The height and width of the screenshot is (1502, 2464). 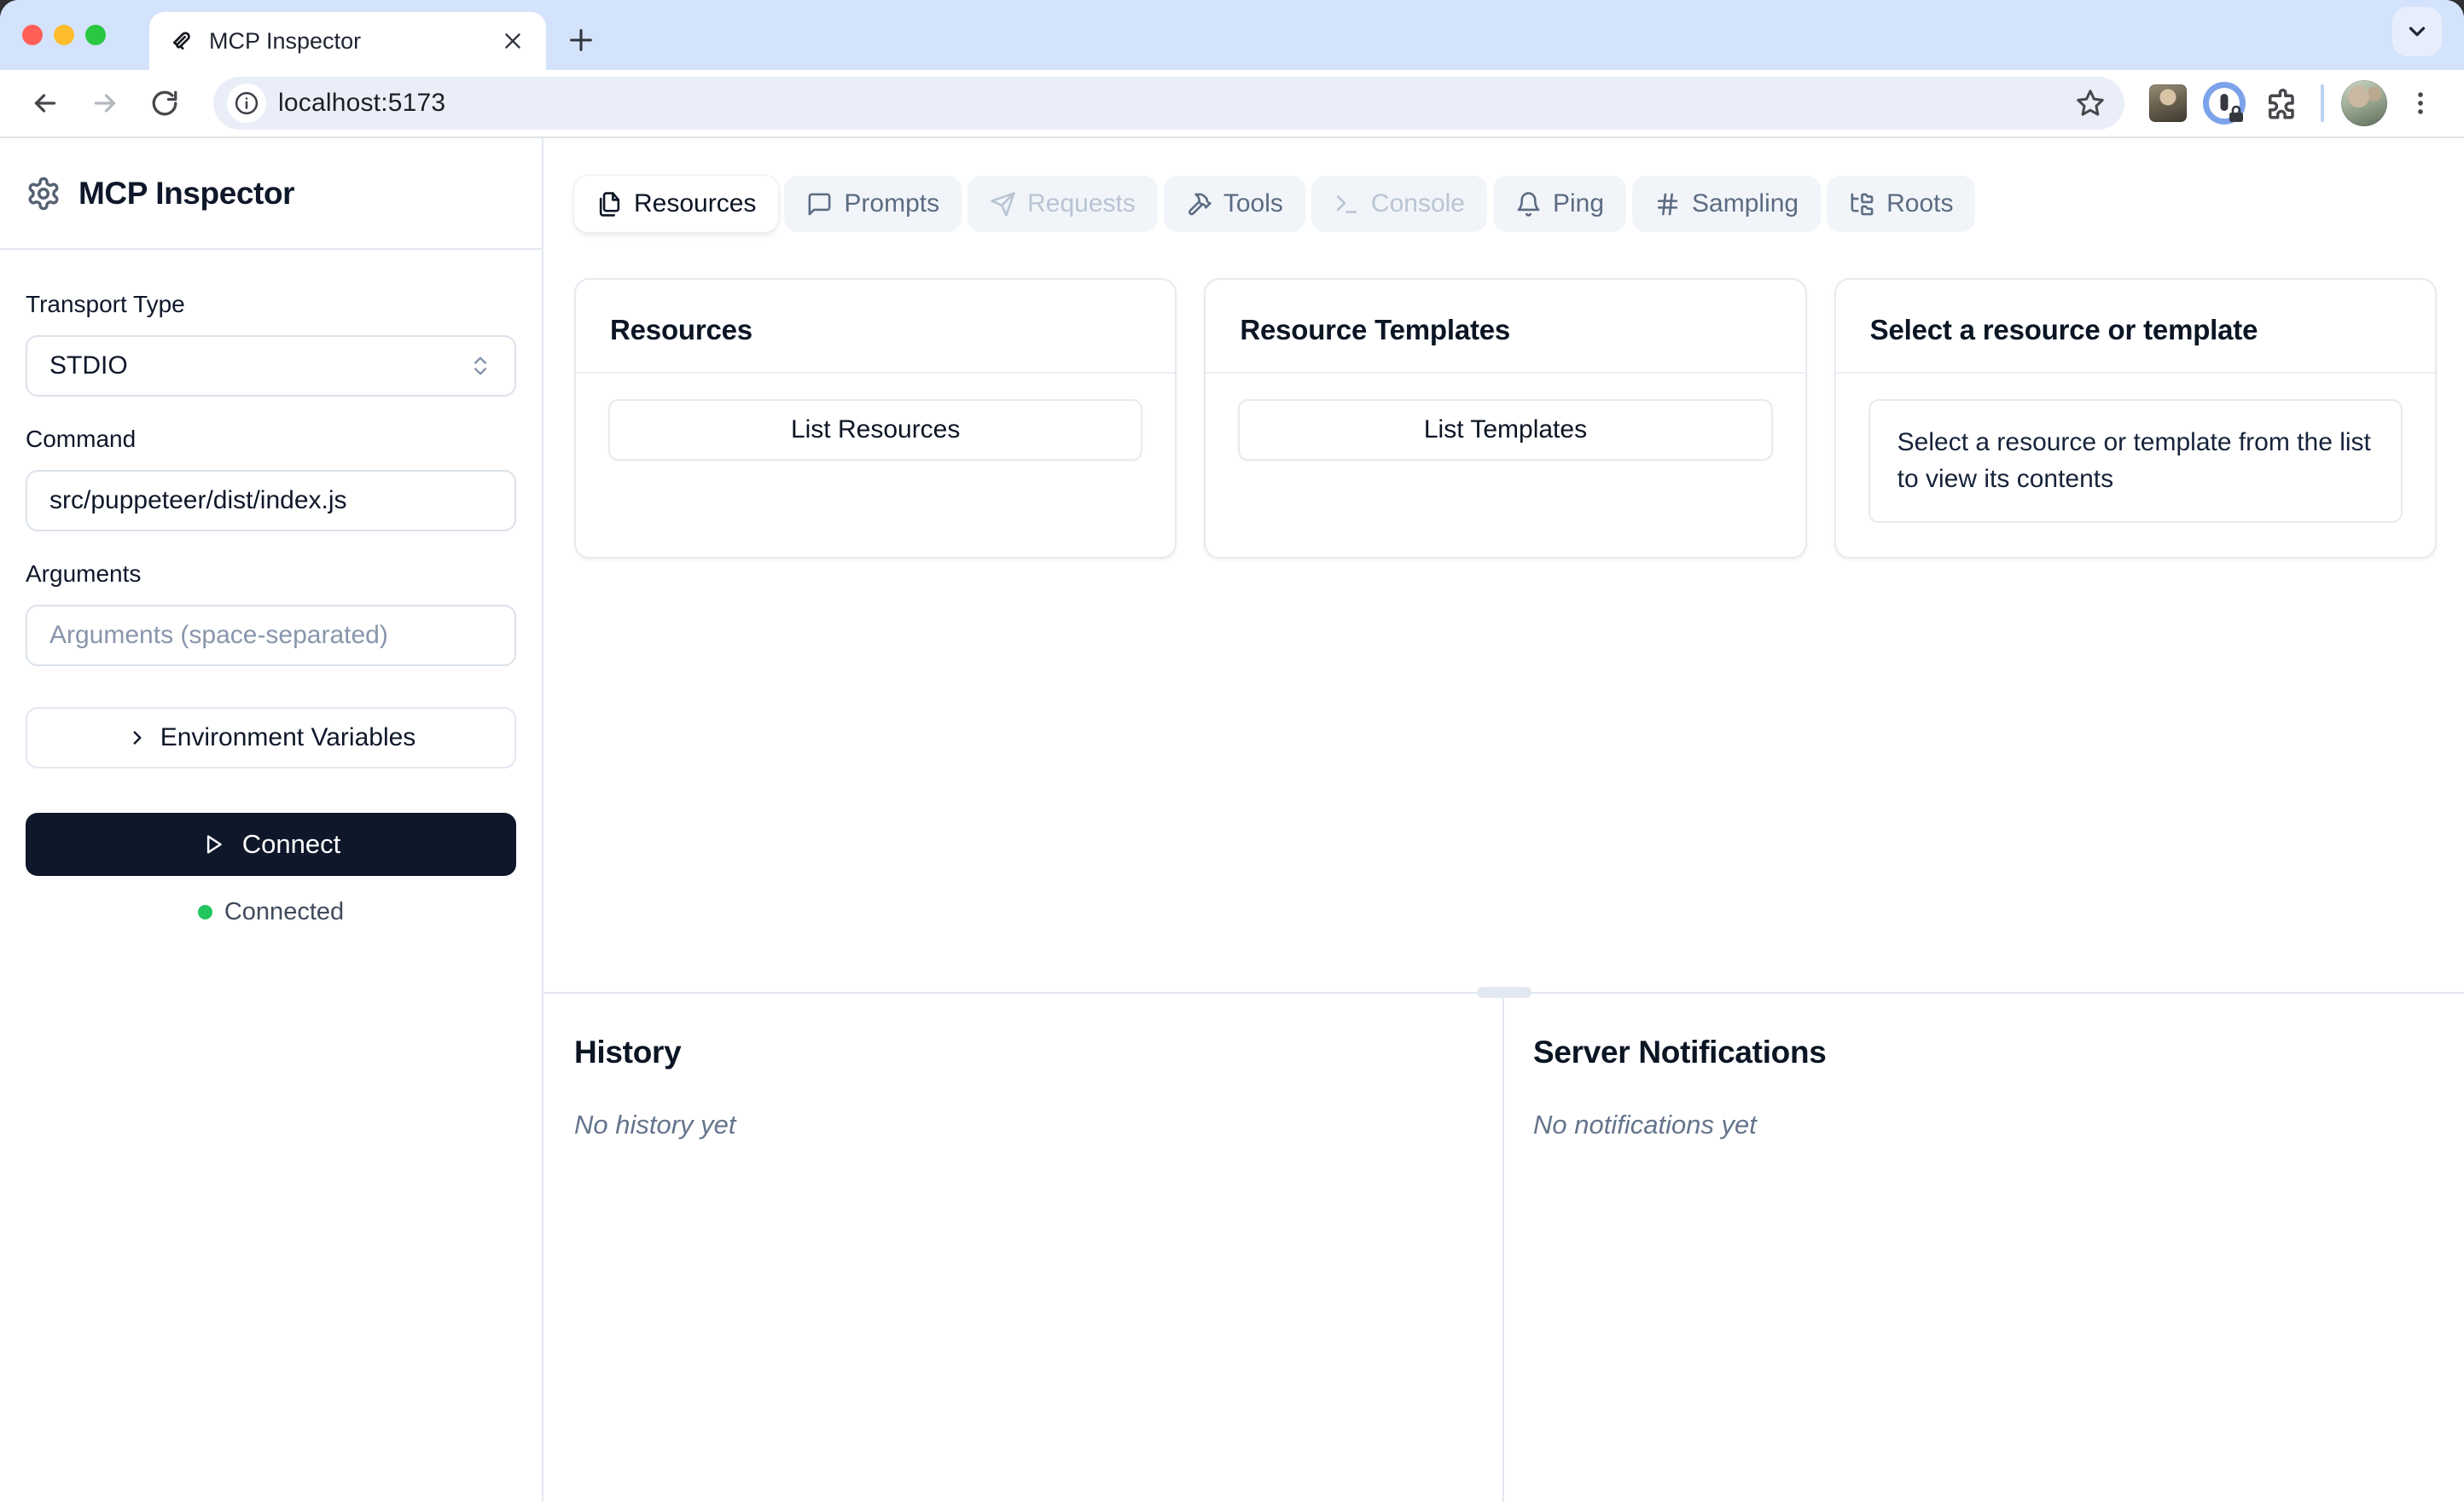 I want to click on tab-requests: Requests, so click(x=1063, y=204).